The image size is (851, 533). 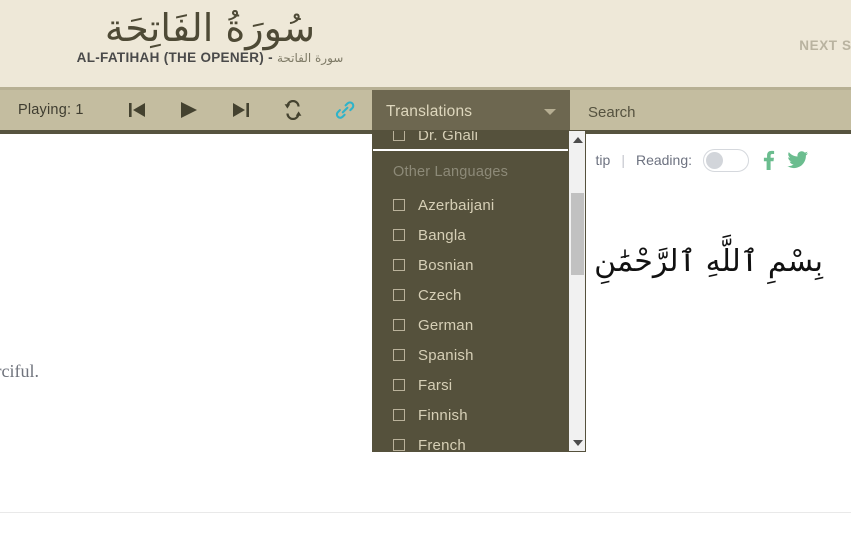 What do you see at coordinates (470, 440) in the screenshot?
I see `list-item: French` at bounding box center [470, 440].